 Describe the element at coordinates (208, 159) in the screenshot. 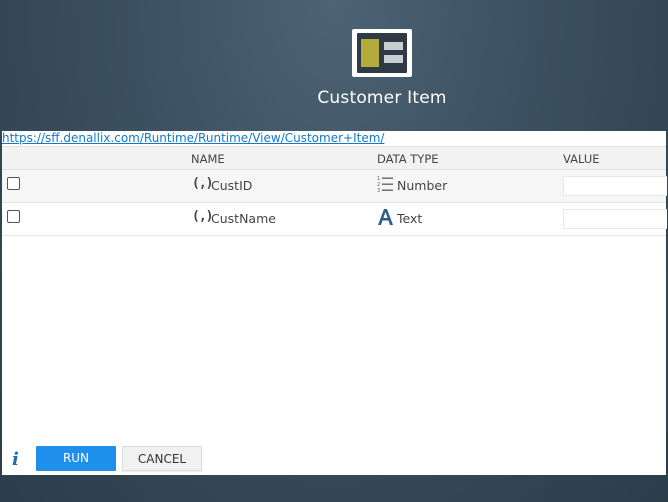

I see `column-header-name: NAME` at that location.